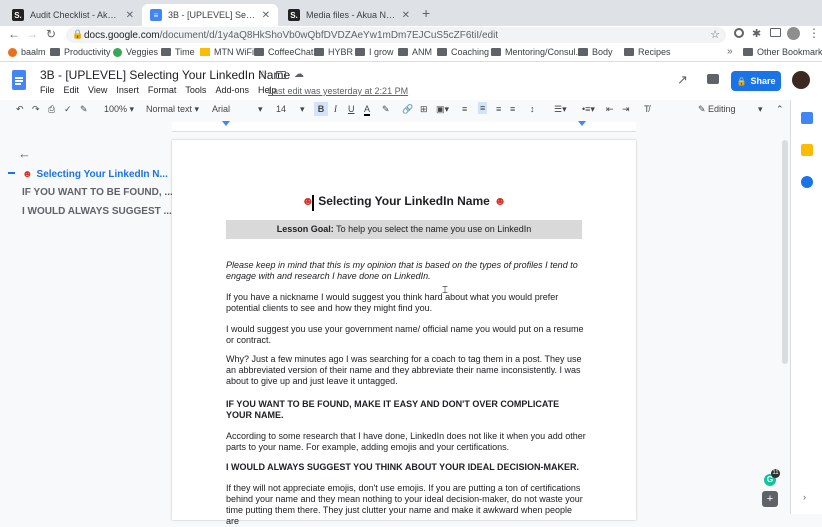 The width and height of the screenshot is (822, 527). I want to click on keep-icon, so click(807, 150).